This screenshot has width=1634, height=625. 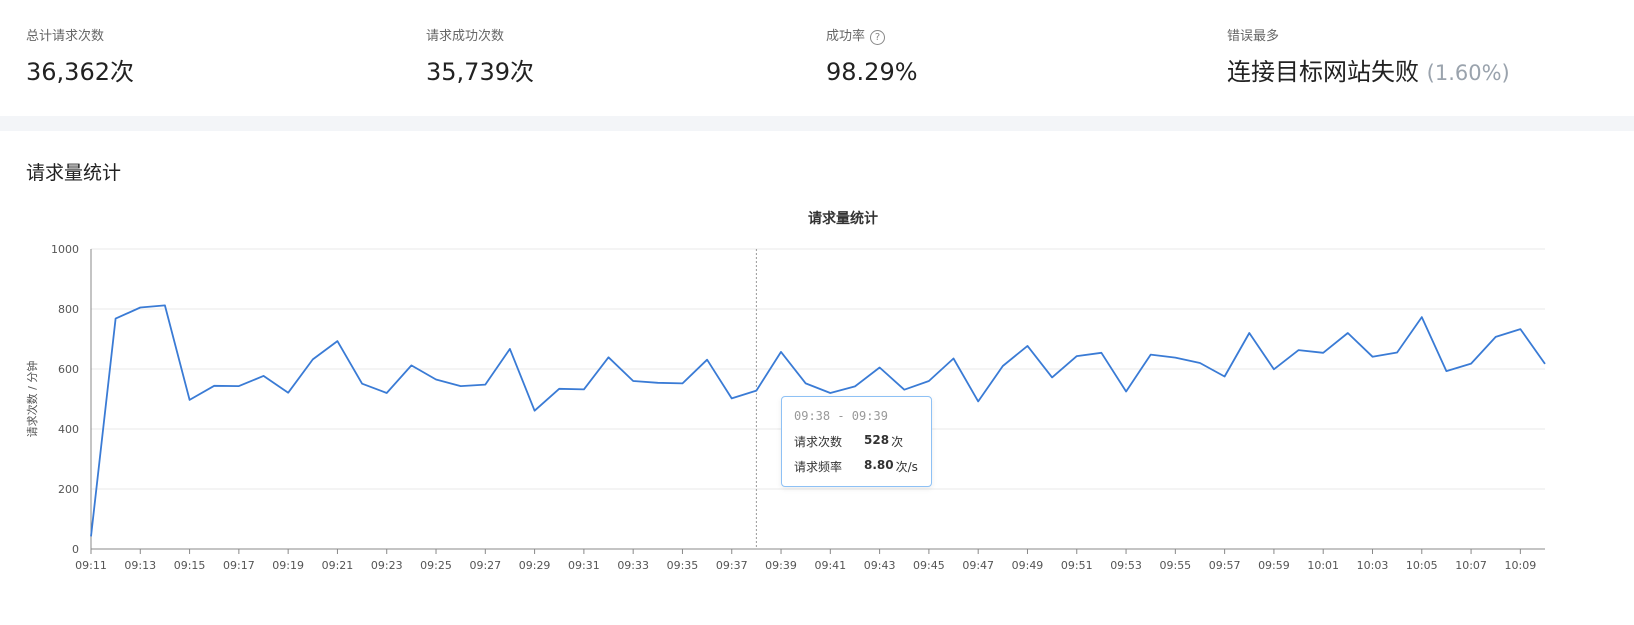 What do you see at coordinates (841, 416) in the screenshot?
I see `tooltip-range: 09:38 - 09:39` at bounding box center [841, 416].